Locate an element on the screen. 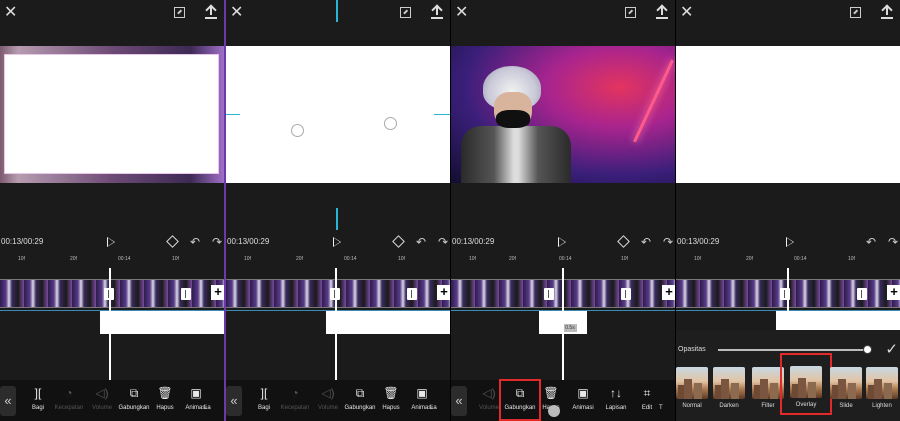  blend-option-darken: Darken is located at coordinates (729, 388).